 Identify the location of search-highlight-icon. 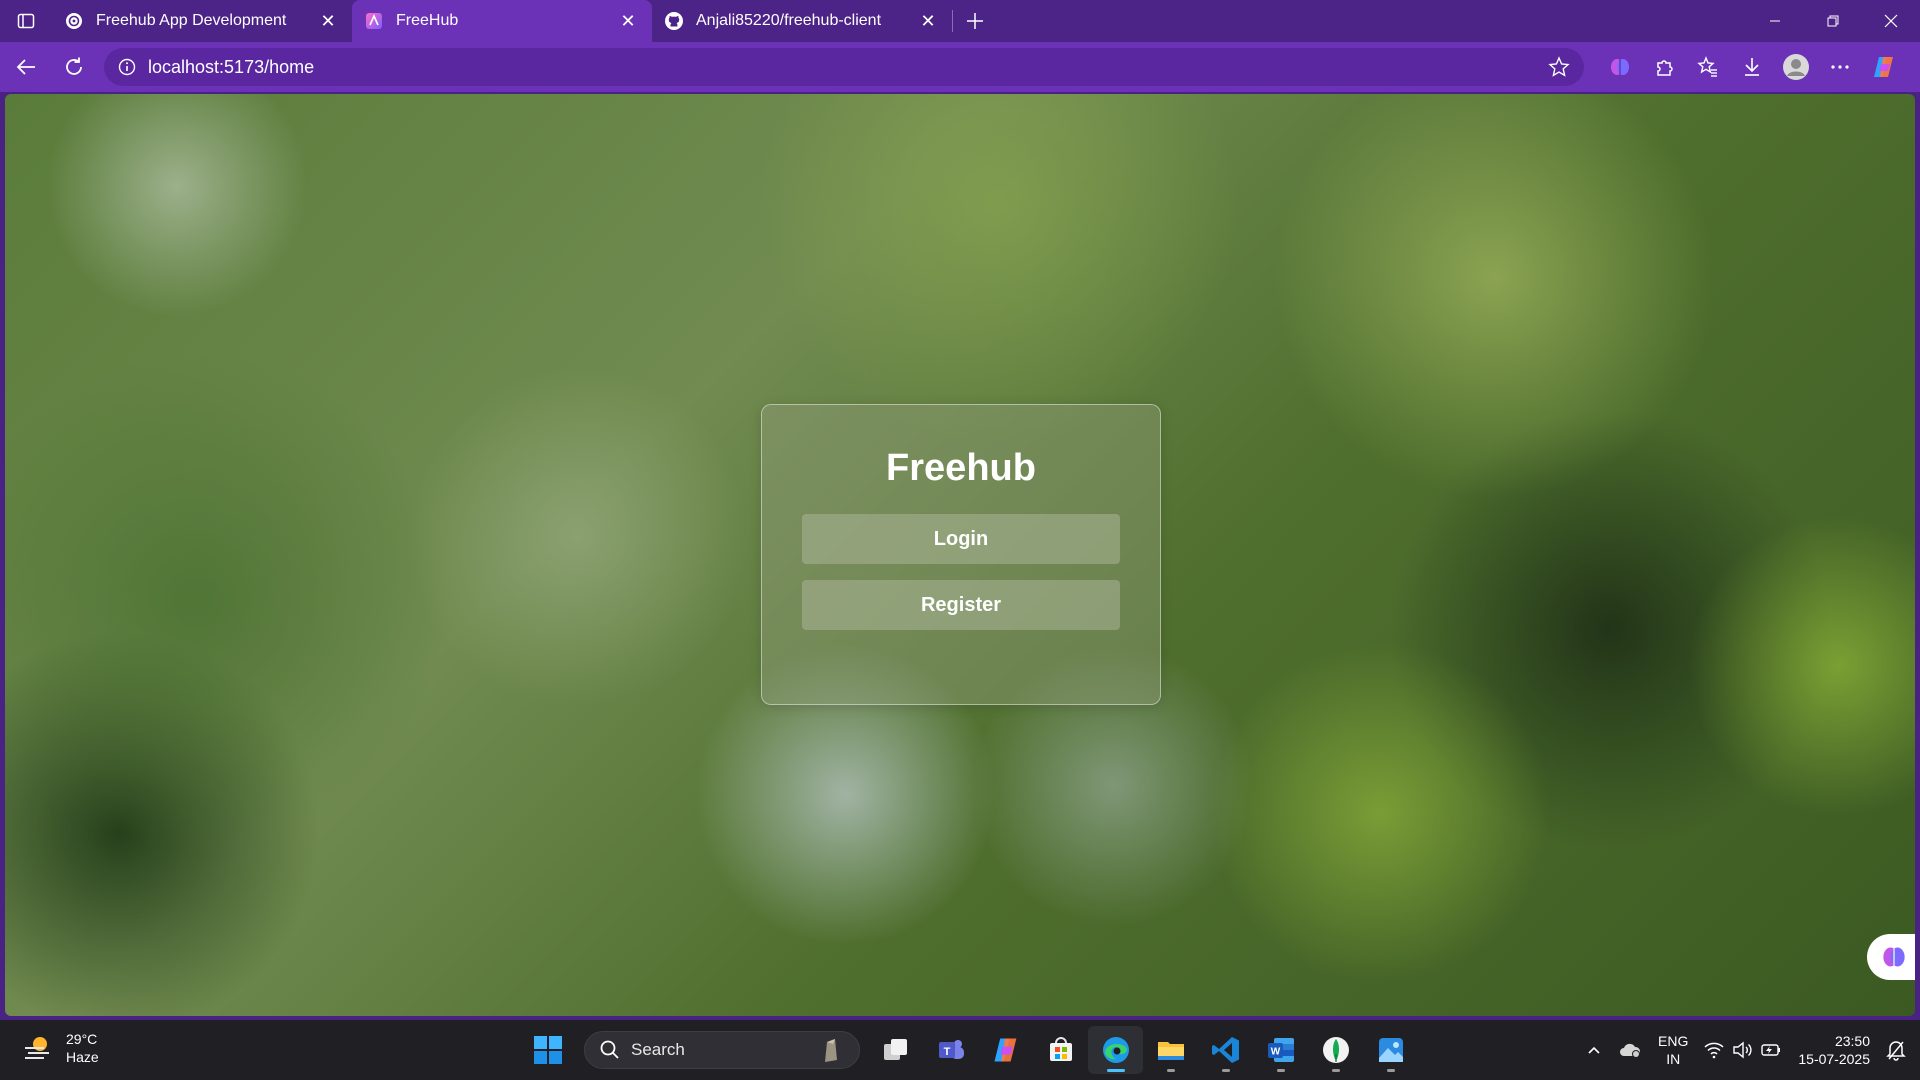
(831, 1050).